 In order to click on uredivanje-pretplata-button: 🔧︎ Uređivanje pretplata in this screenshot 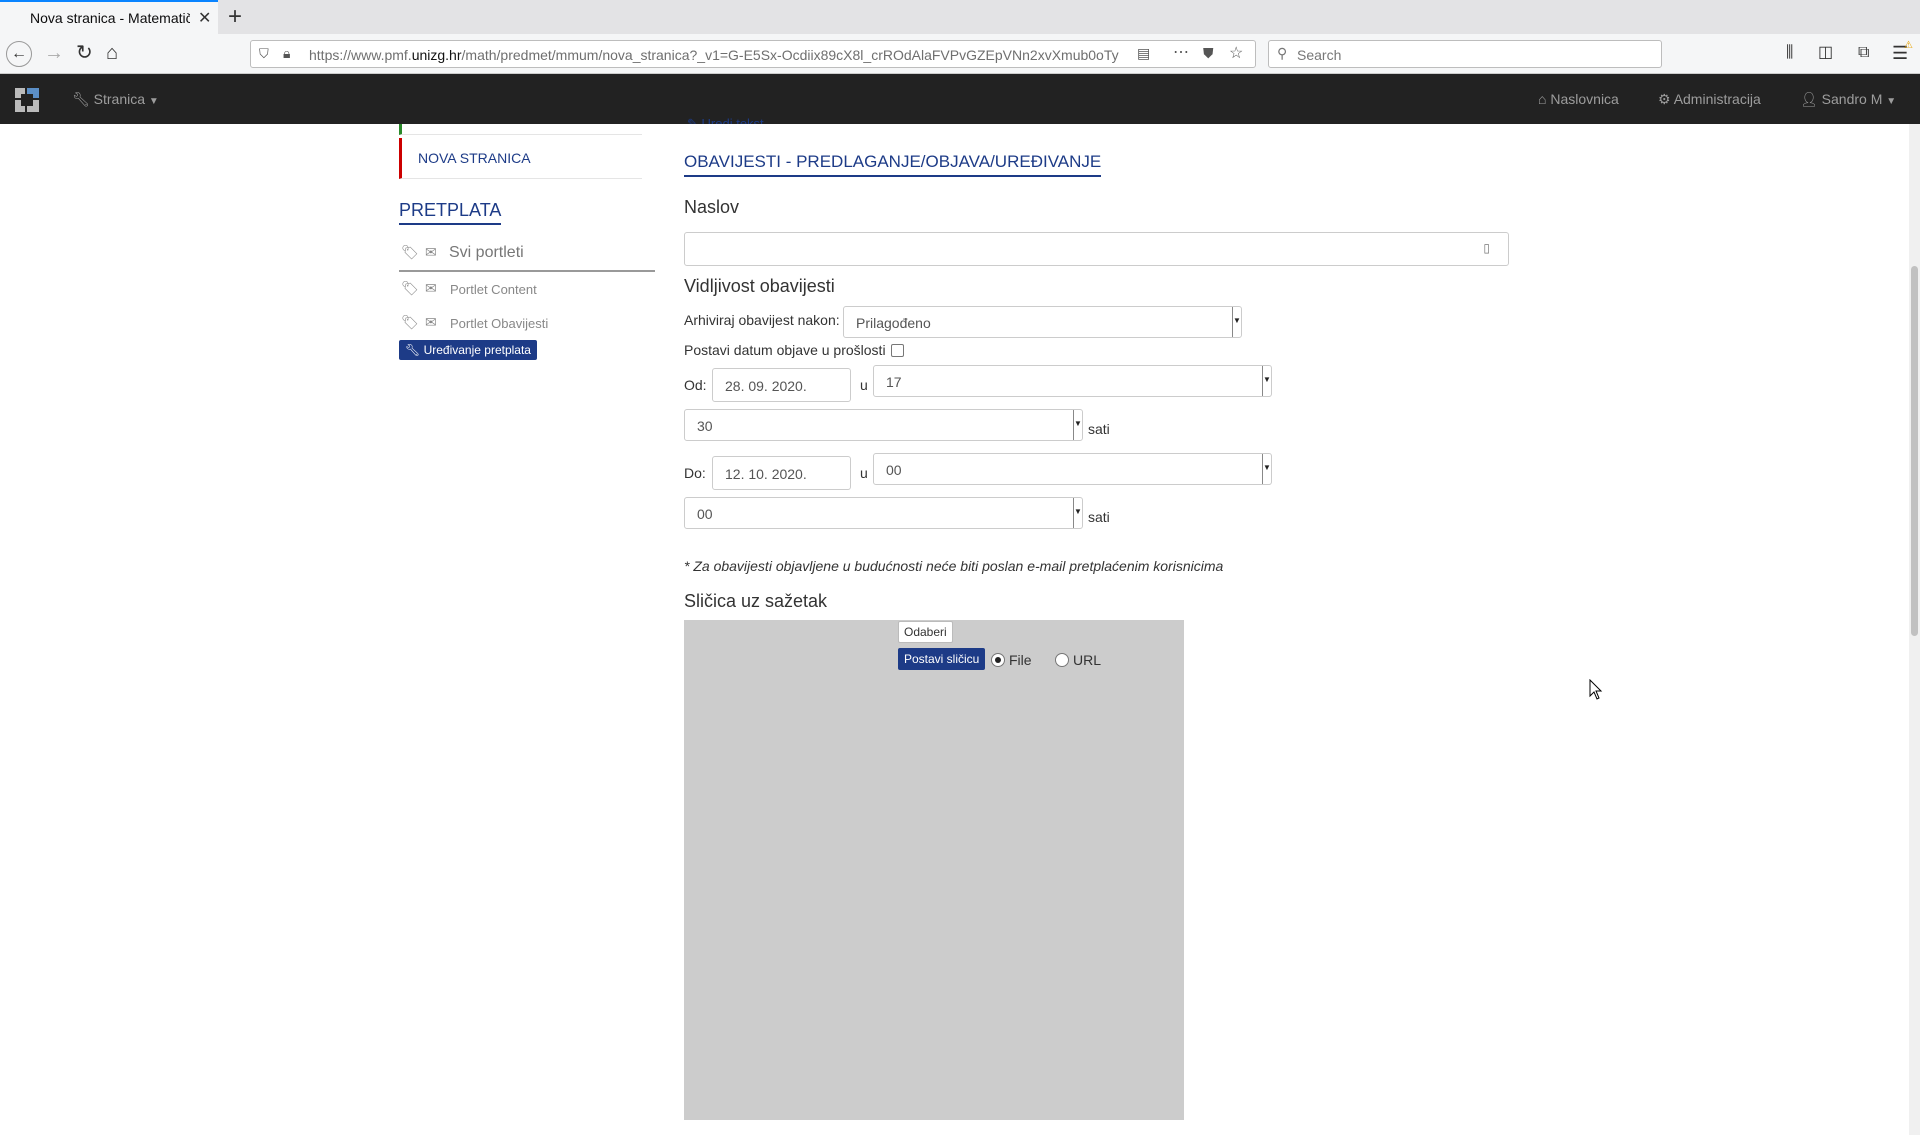, I will do `click(468, 350)`.